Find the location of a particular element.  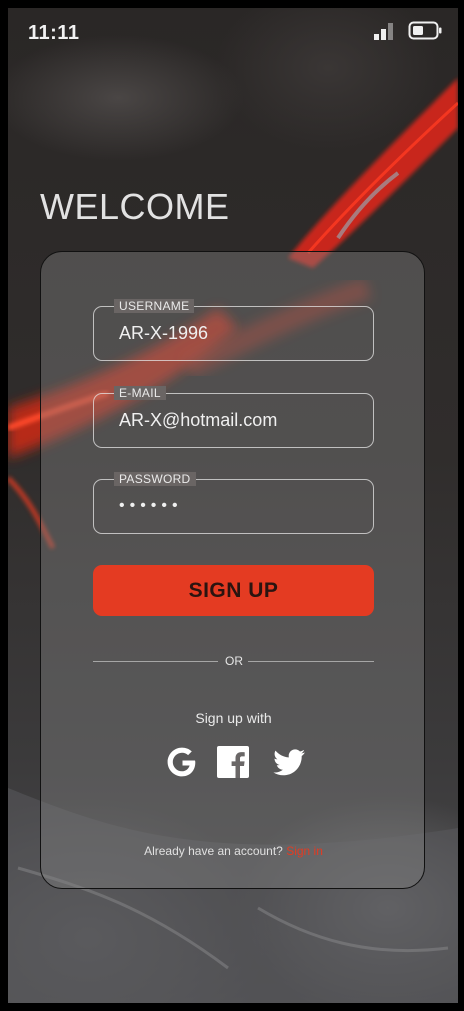

username-value: AR-X-1996 is located at coordinates (164, 333).